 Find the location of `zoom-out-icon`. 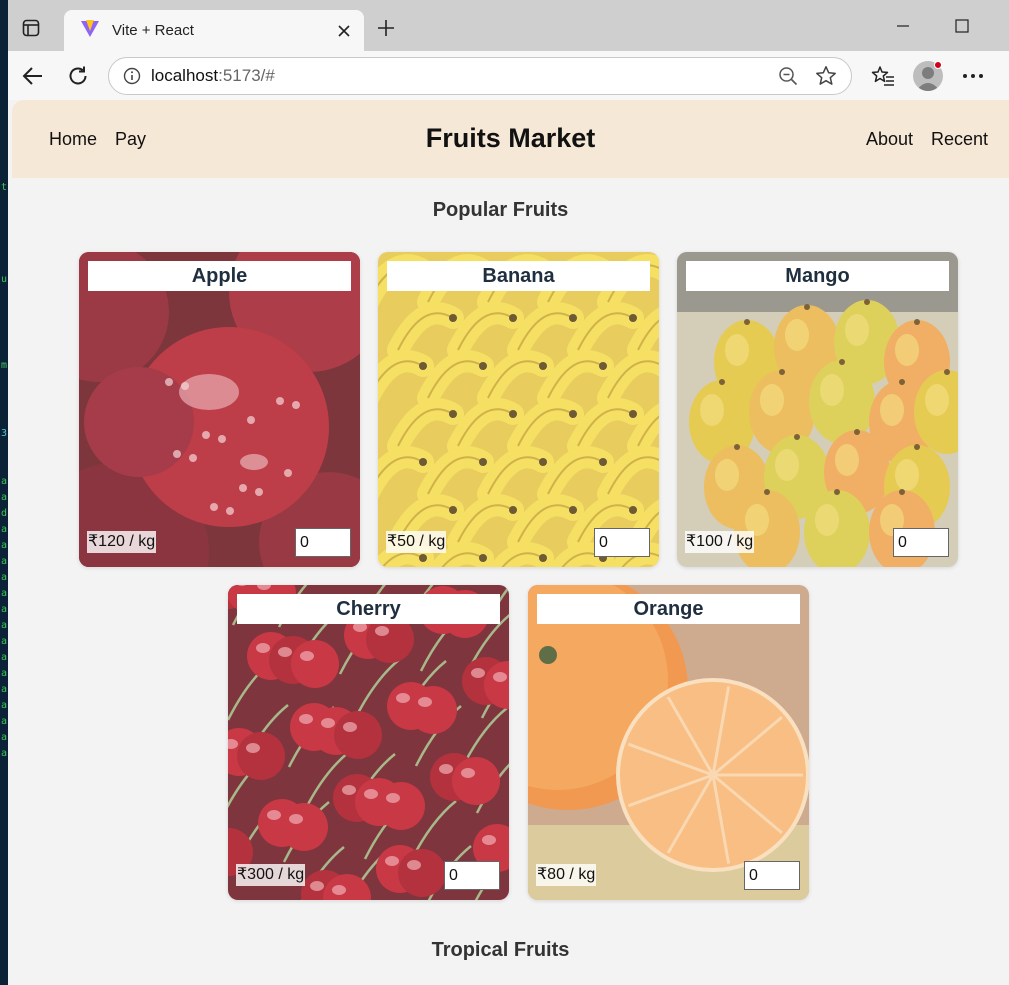

zoom-out-icon is located at coordinates (788, 76).